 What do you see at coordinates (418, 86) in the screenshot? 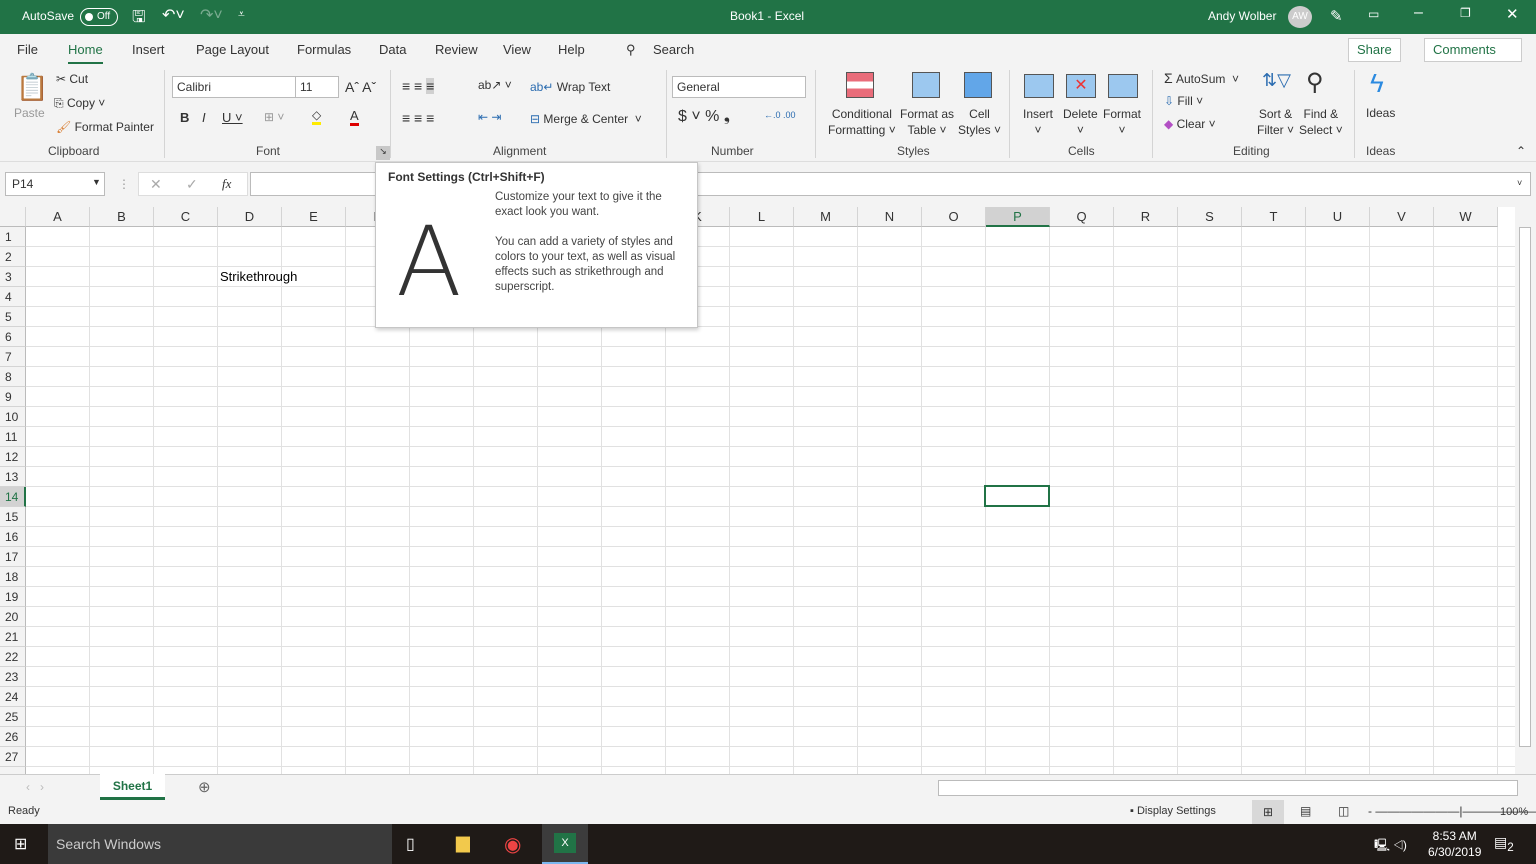
I see `align-top-icon: ≡ ≡ ≡` at bounding box center [418, 86].